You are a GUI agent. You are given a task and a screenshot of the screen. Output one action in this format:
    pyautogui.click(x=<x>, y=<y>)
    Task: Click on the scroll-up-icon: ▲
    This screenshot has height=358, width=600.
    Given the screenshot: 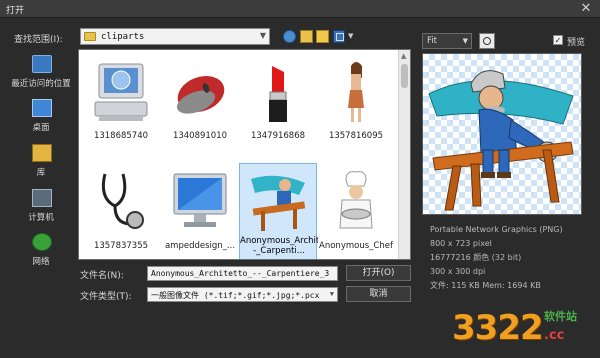 What is the action you would take?
    pyautogui.click(x=403, y=56)
    